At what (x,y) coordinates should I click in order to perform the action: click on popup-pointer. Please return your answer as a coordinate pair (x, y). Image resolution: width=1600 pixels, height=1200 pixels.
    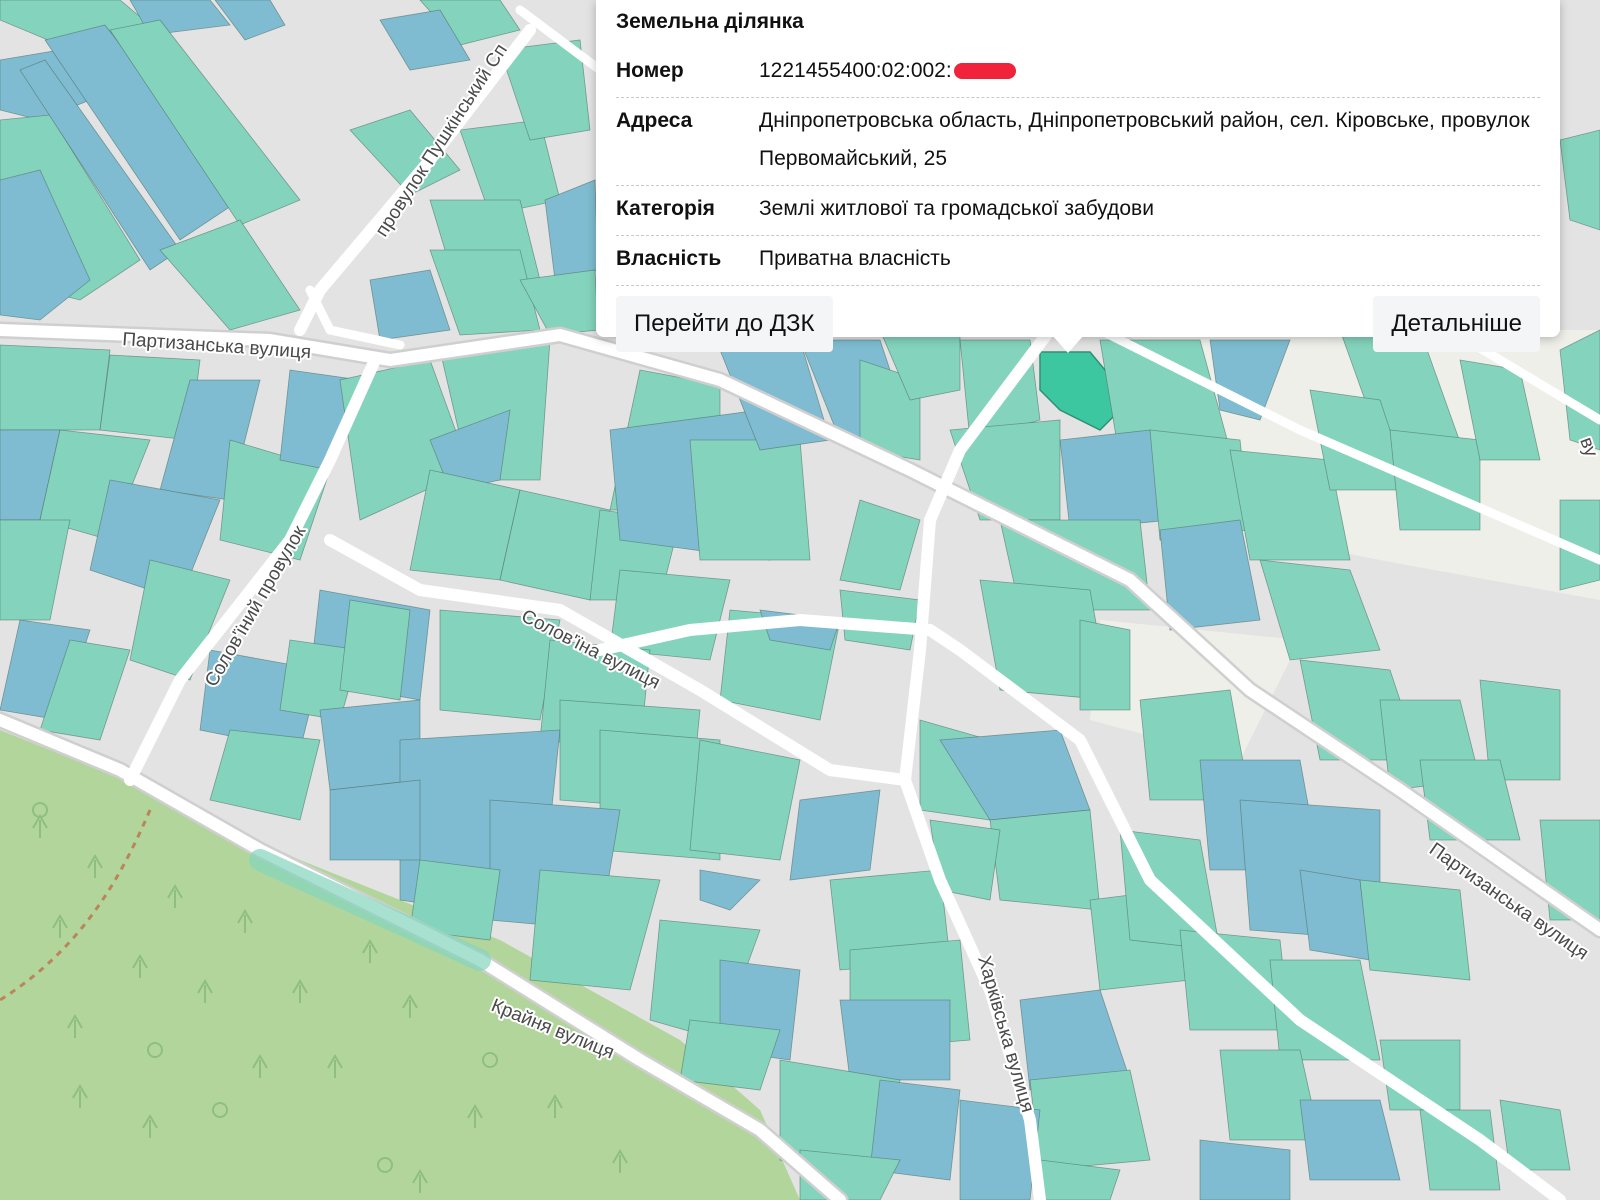
    Looking at the image, I should click on (1068, 344).